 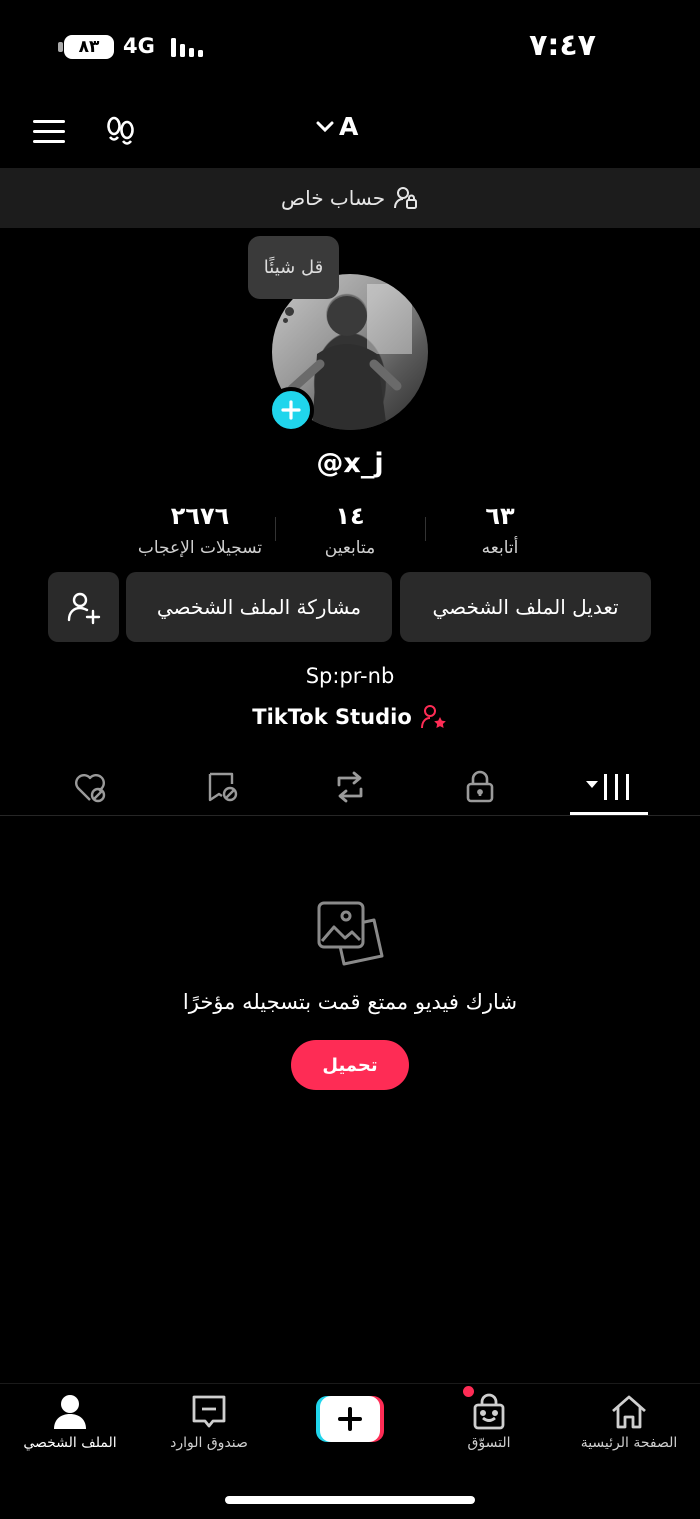 What do you see at coordinates (350, 1419) in the screenshot?
I see `create-button` at bounding box center [350, 1419].